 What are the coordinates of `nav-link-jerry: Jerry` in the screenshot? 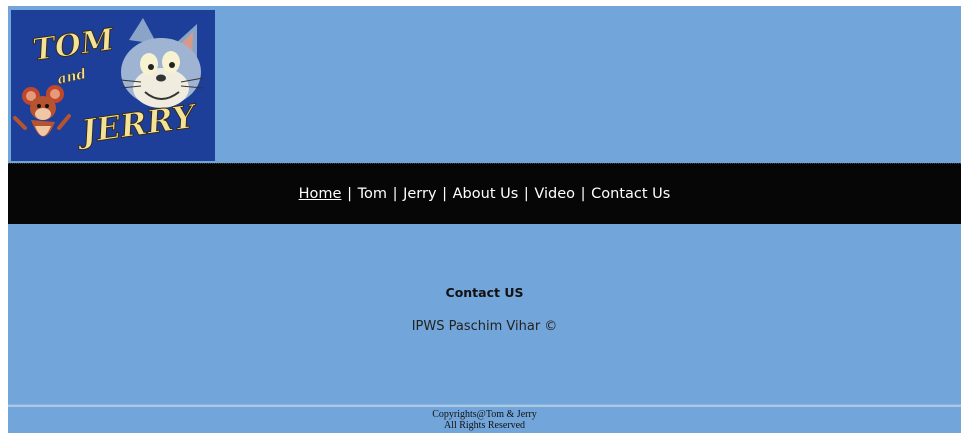 It's located at (419, 194).